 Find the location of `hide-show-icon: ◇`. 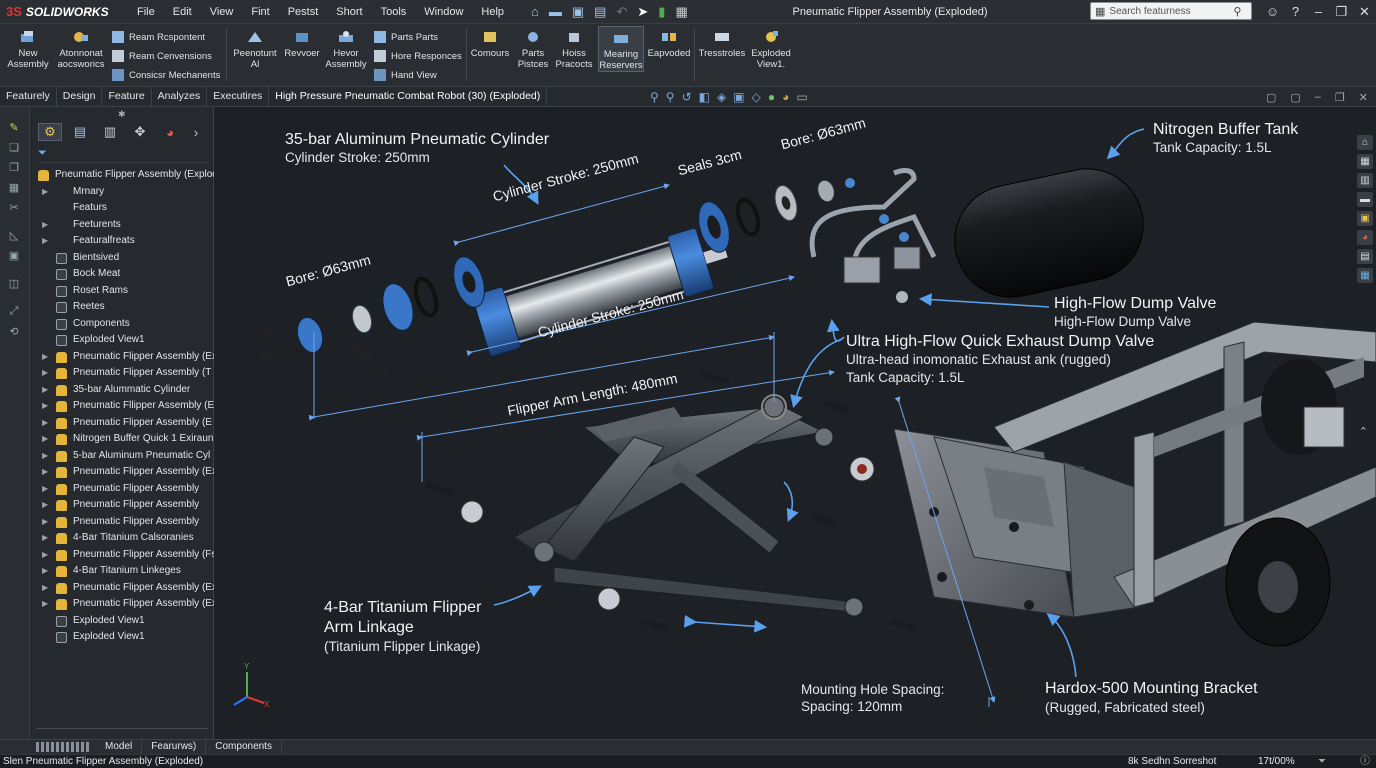

hide-show-icon: ◇ is located at coordinates (756, 97).